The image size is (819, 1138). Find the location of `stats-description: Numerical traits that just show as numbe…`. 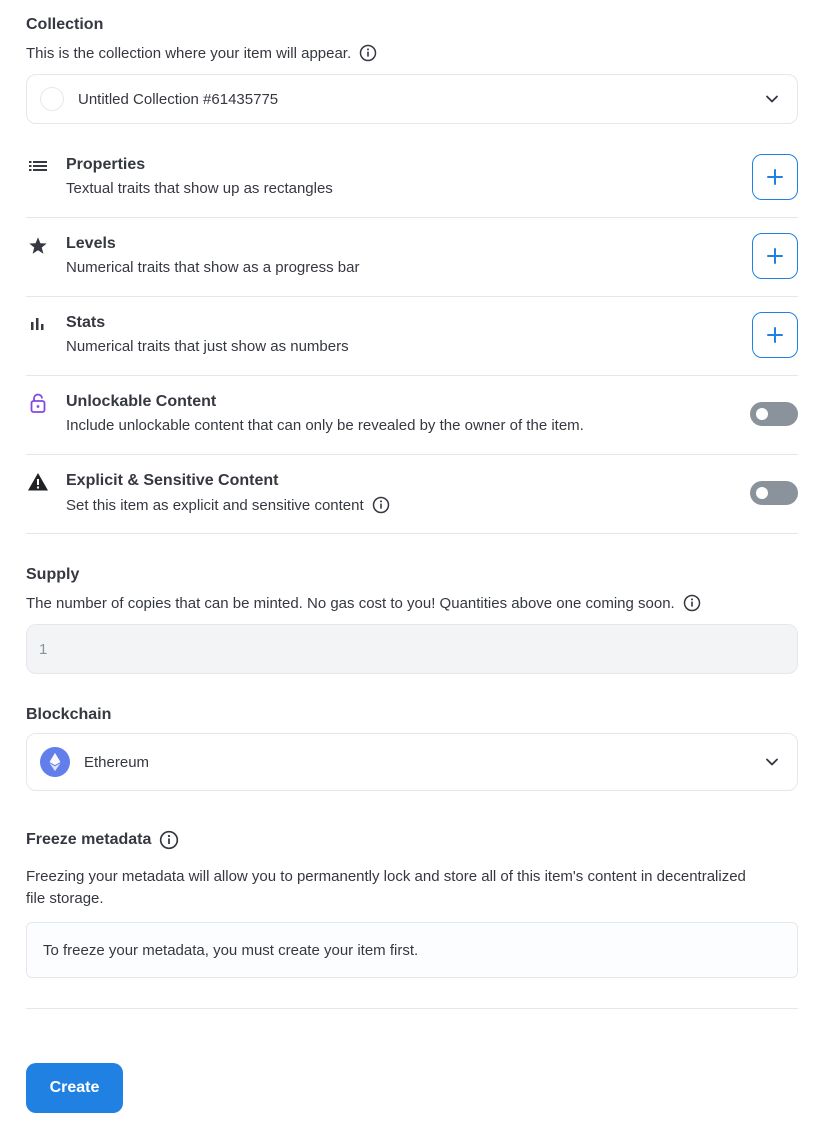

stats-description: Numerical traits that just show as numbe… is located at coordinates (207, 346).